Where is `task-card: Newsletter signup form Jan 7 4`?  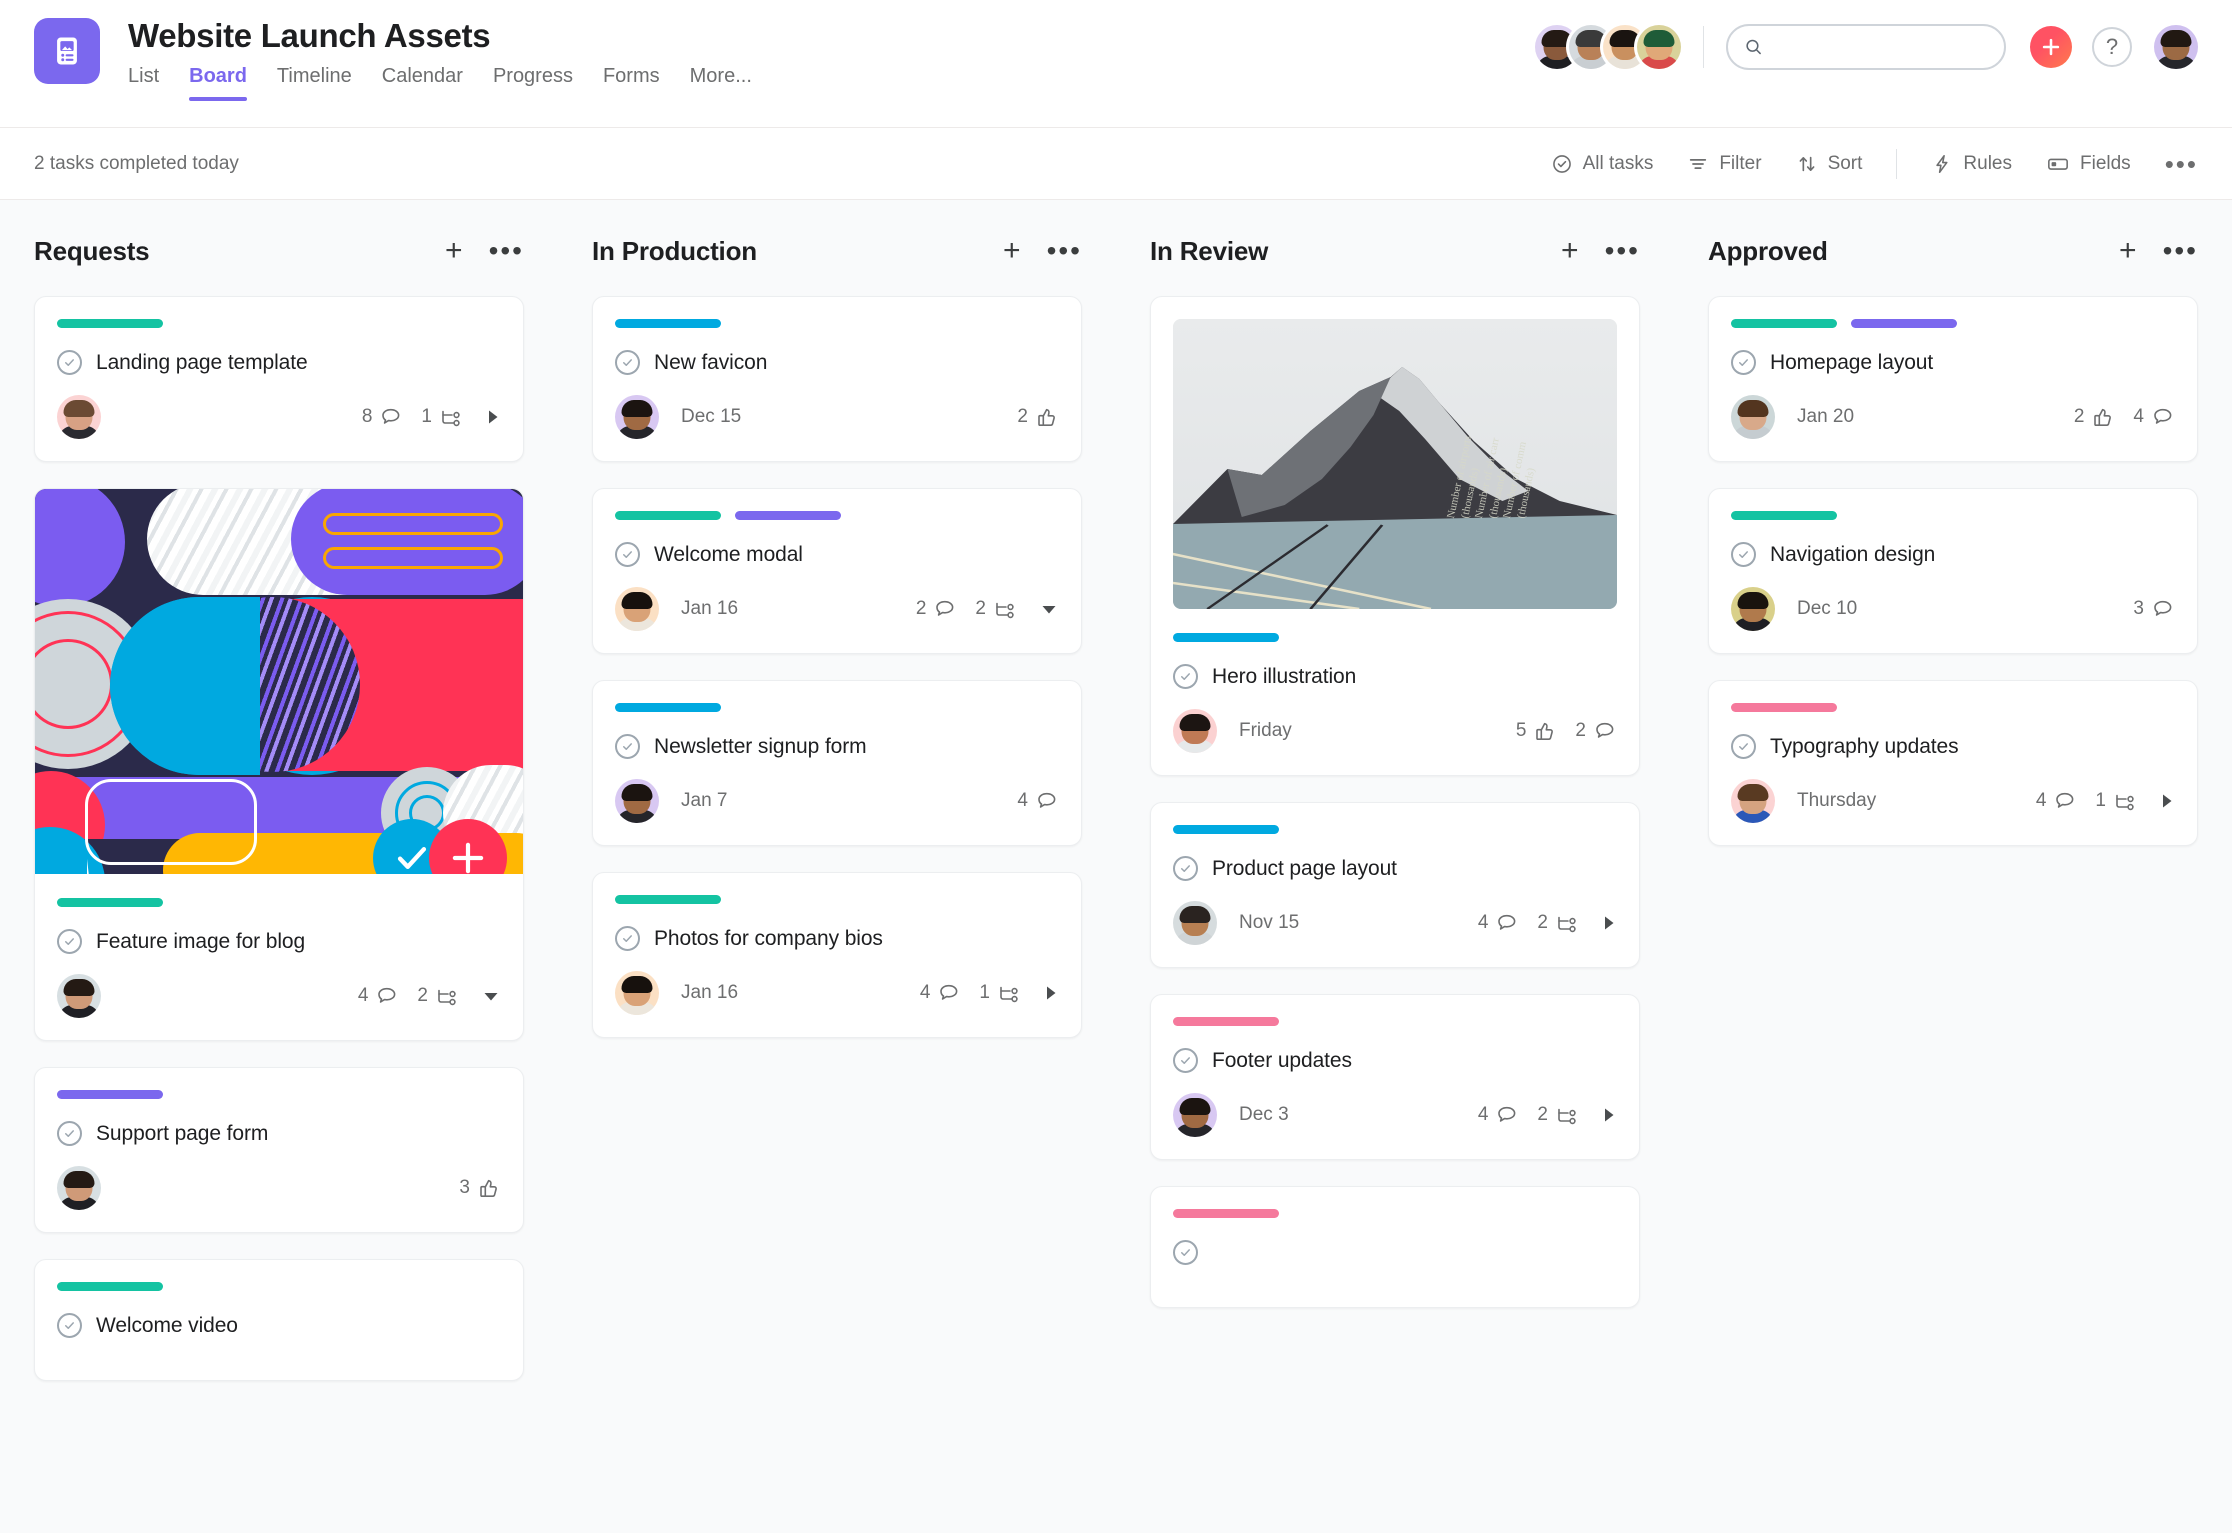 task-card: Newsletter signup form Jan 7 4 is located at coordinates (837, 763).